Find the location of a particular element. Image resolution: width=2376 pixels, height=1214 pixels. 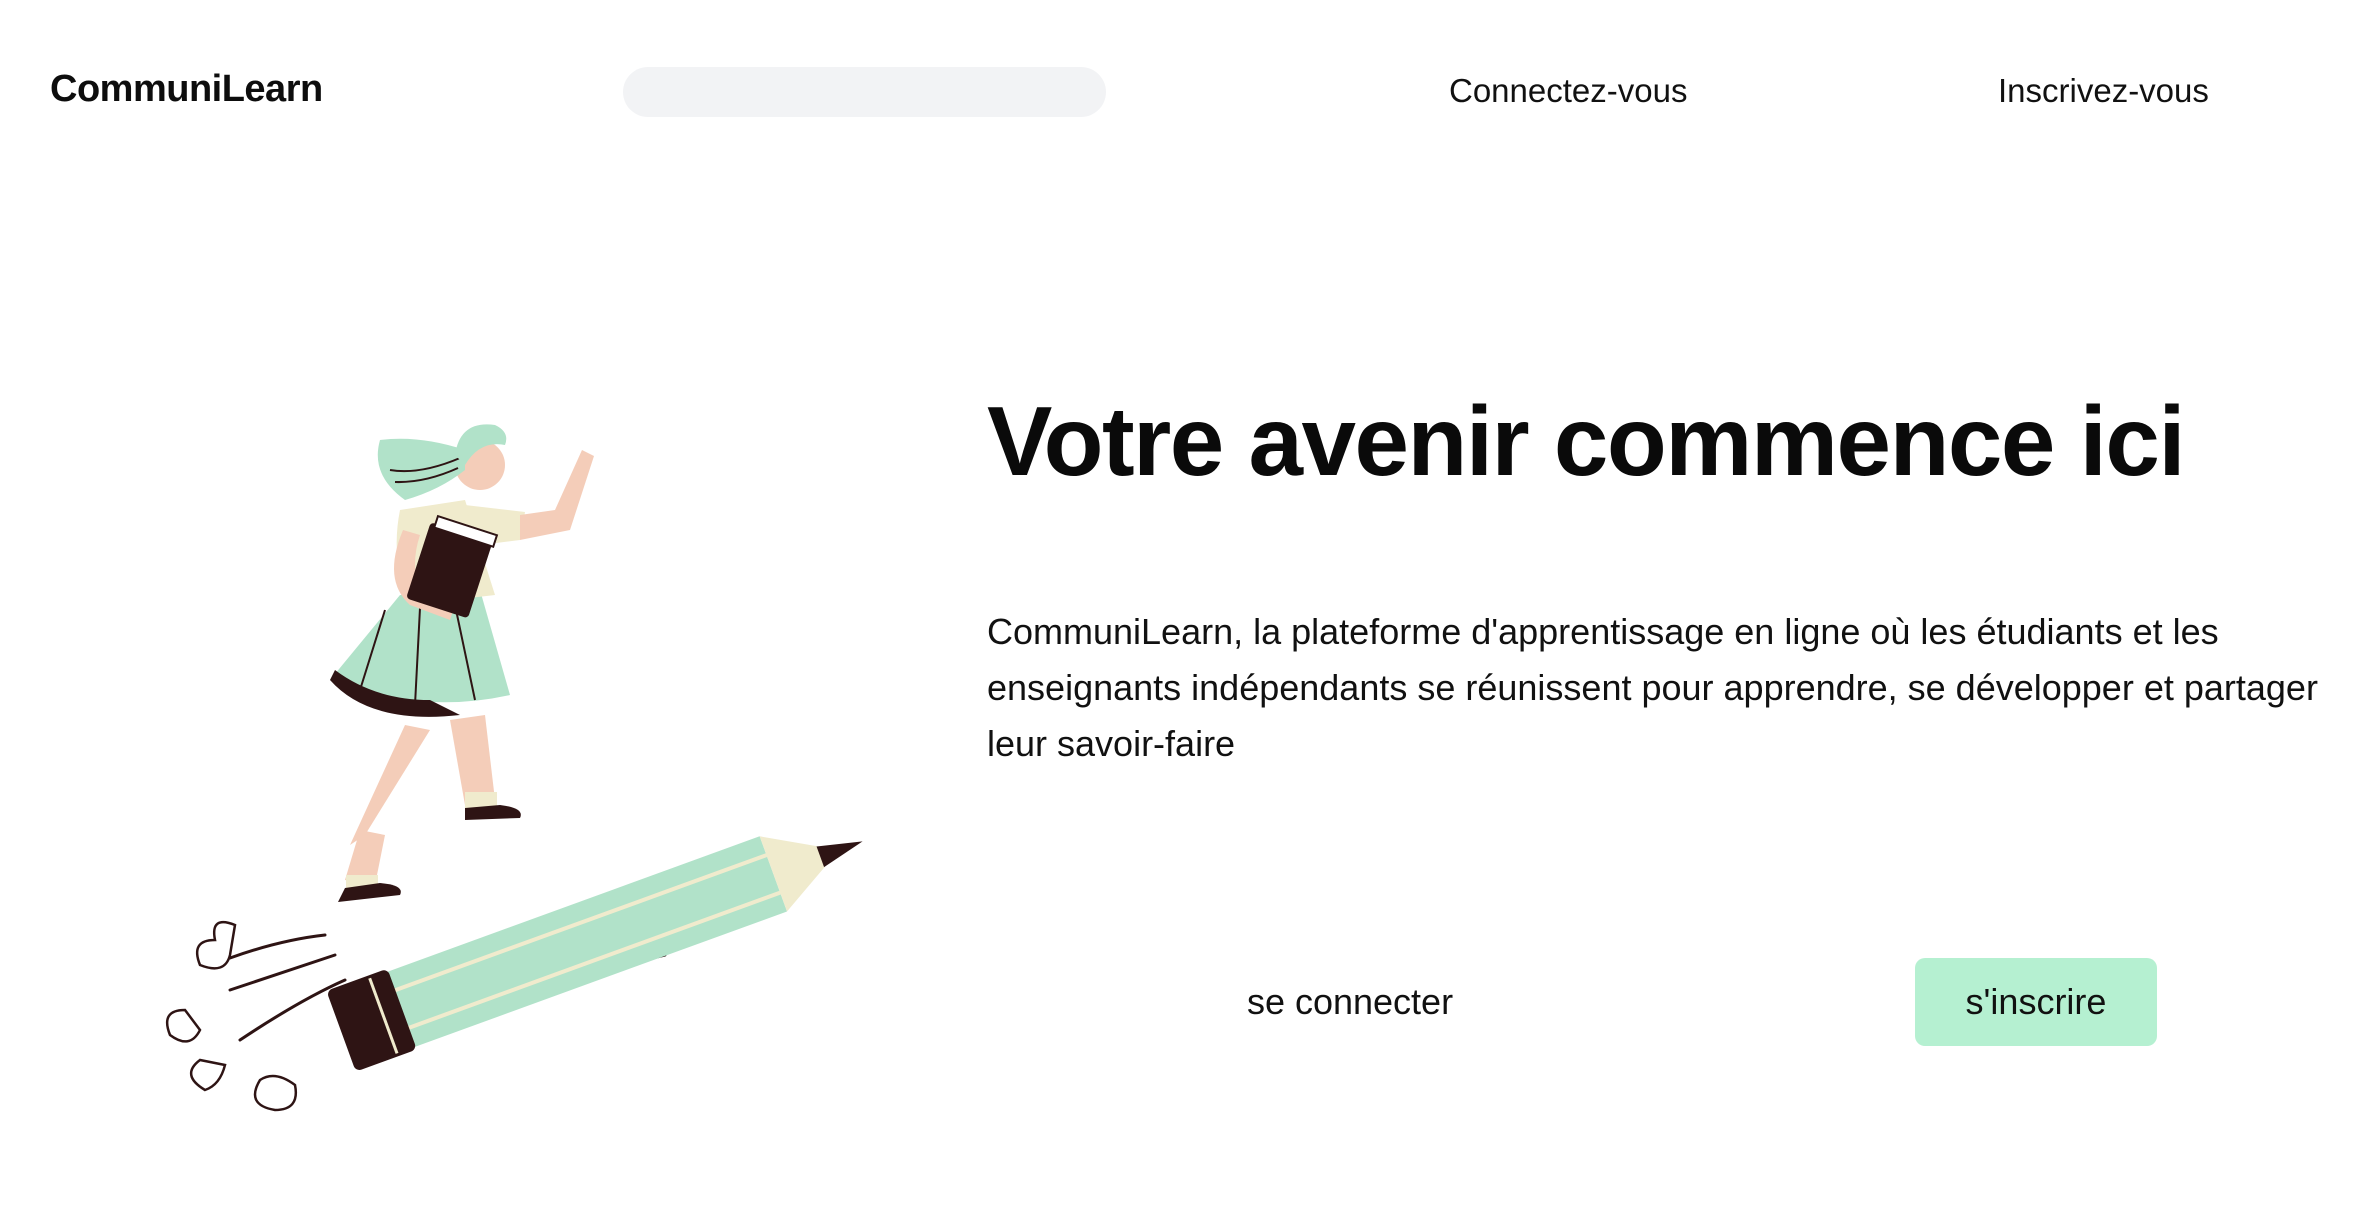

raised-arm is located at coordinates (557, 495).